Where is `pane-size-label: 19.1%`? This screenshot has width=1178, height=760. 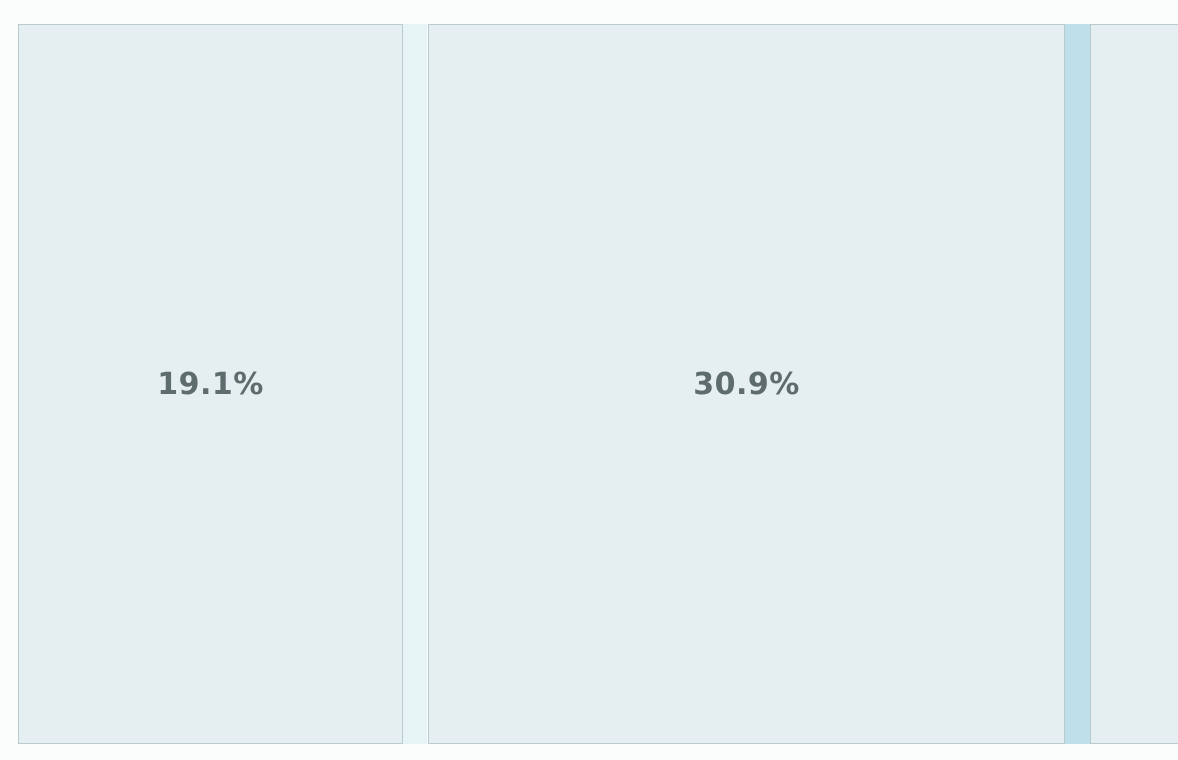 pane-size-label: 19.1% is located at coordinates (210, 384).